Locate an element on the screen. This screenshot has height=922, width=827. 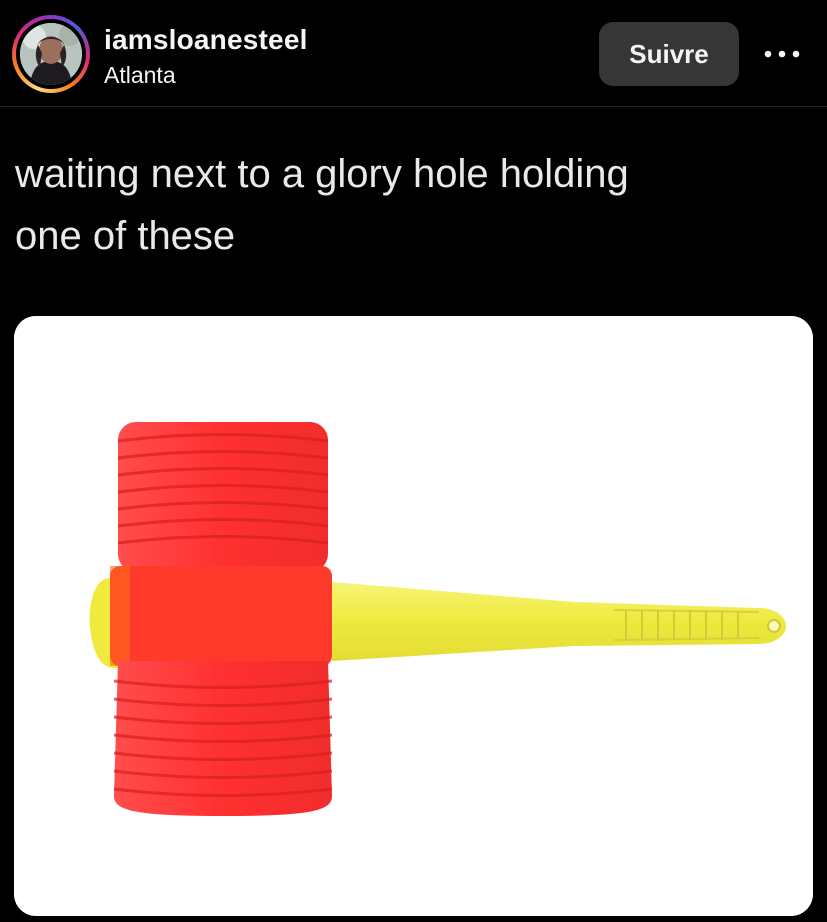
avatar-photo is located at coordinates (51, 54).